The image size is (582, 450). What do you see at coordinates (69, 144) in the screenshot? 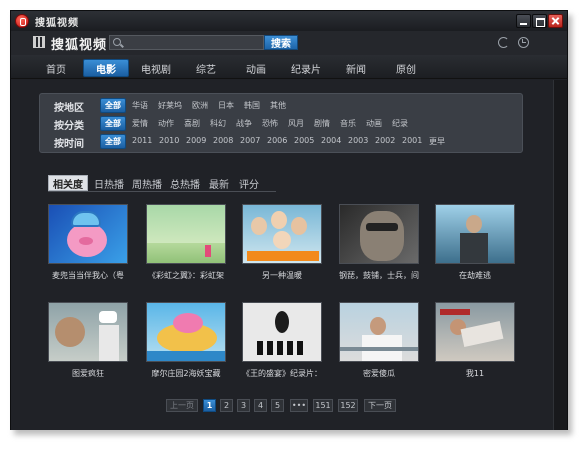
I see `filter-label: 按时间` at bounding box center [69, 144].